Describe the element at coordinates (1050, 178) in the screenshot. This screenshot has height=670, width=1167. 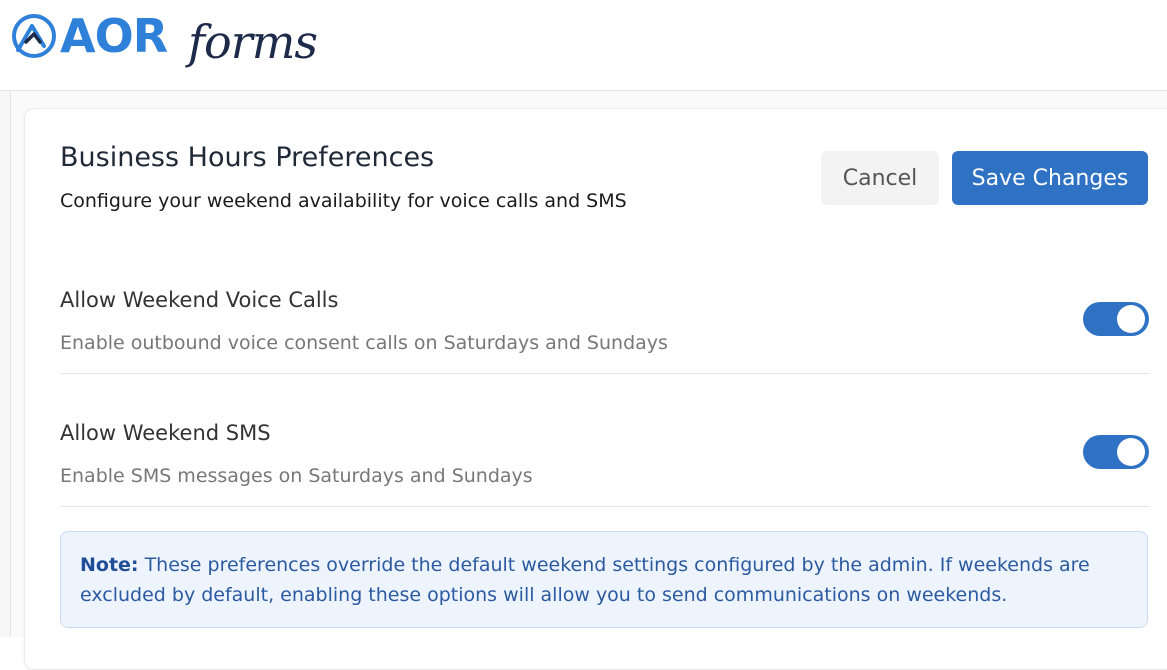
I see `save-changes-button: Save Changes` at that location.